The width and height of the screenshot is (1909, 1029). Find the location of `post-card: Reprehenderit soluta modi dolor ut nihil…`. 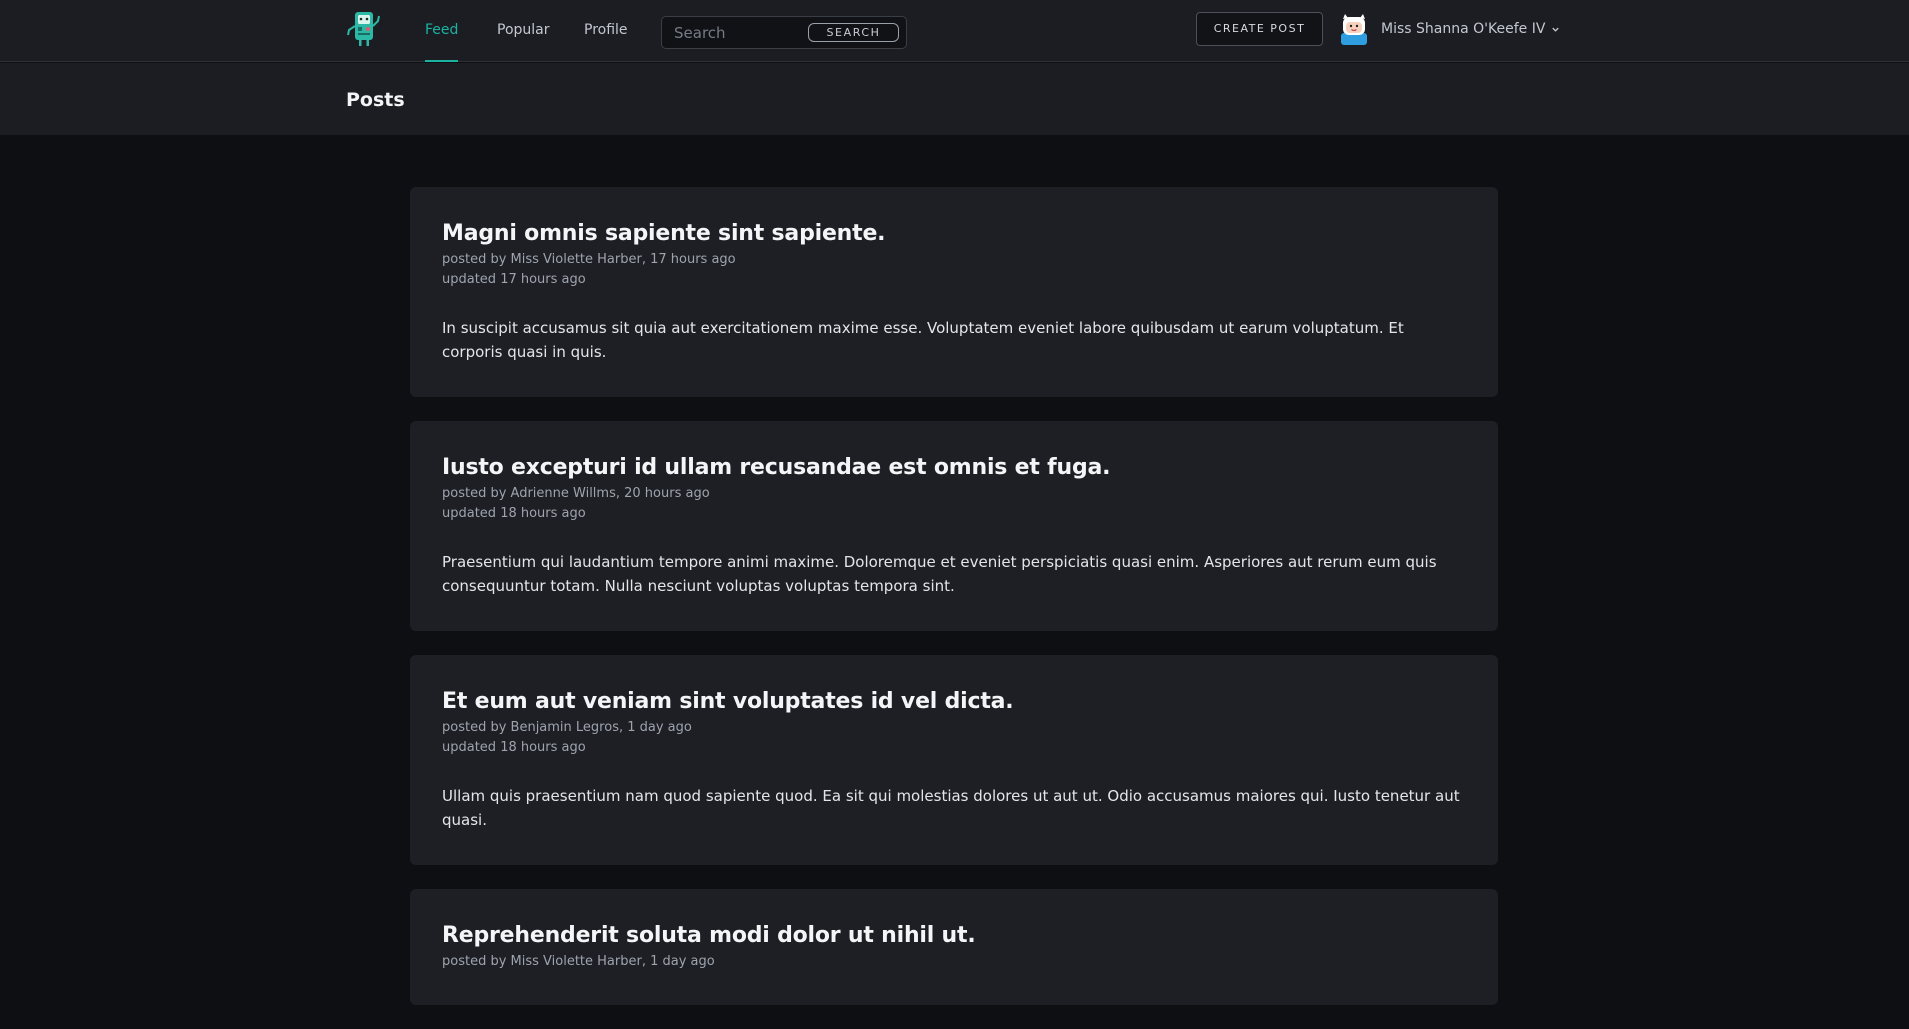

post-card: Reprehenderit soluta modi dolor ut nihil… is located at coordinates (954, 947).